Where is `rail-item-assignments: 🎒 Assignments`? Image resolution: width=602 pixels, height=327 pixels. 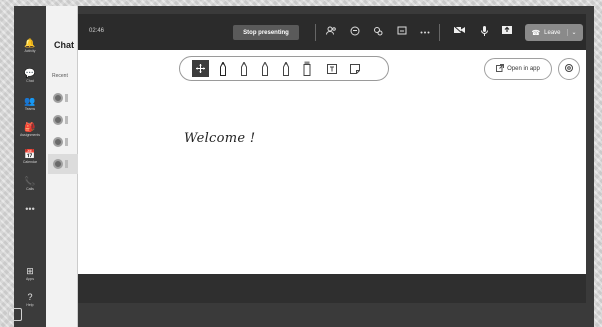
rail-item-assignments: 🎒 Assignments is located at coordinates (30, 129).